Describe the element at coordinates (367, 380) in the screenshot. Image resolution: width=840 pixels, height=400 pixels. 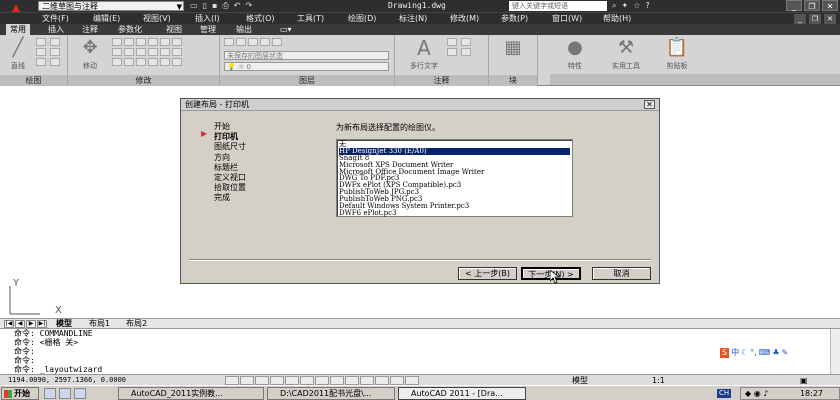
I see `lwt-toggle` at that location.